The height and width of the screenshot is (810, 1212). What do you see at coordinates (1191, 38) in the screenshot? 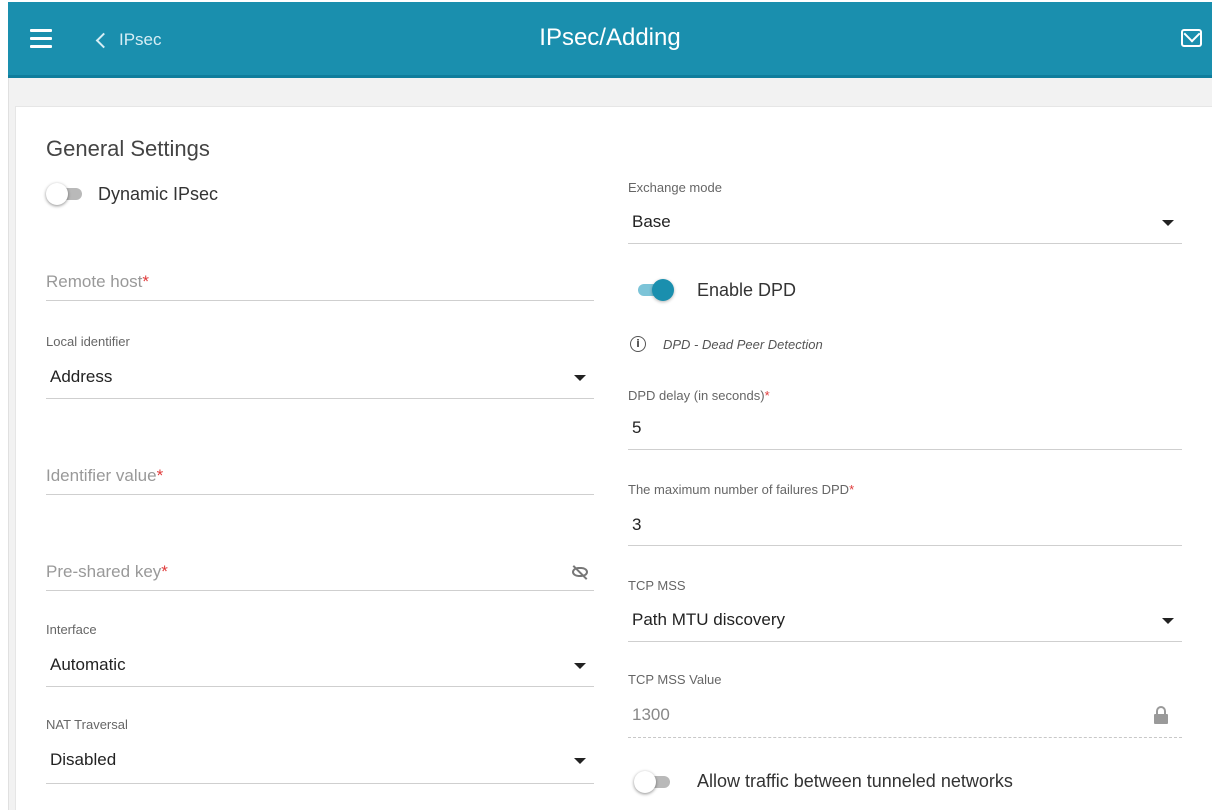
I see `mail-icon` at bounding box center [1191, 38].